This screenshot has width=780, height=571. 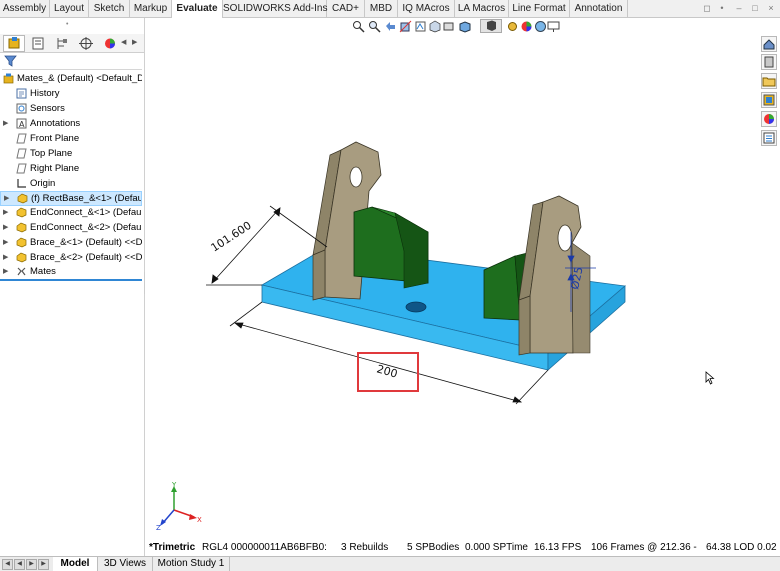 I want to click on tab-cad-plus: CAD+, so click(x=346, y=8).